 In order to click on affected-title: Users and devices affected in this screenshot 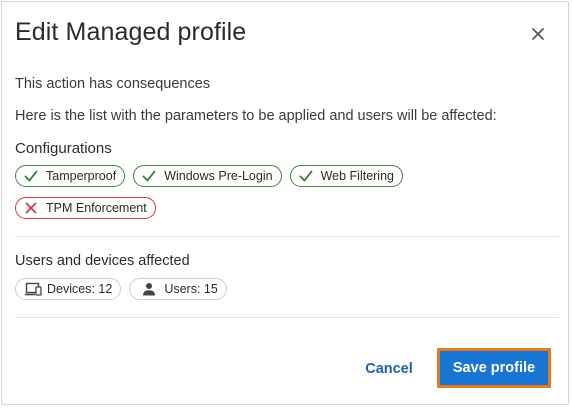, I will do `click(102, 261)`.